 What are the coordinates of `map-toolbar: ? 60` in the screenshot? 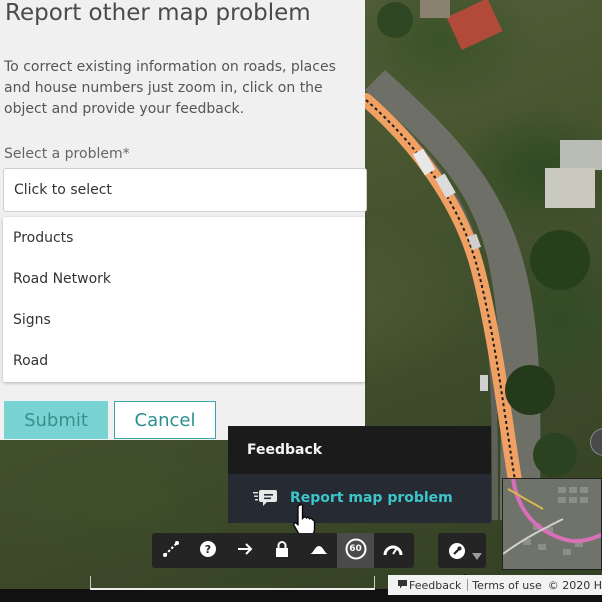 It's located at (283, 550).